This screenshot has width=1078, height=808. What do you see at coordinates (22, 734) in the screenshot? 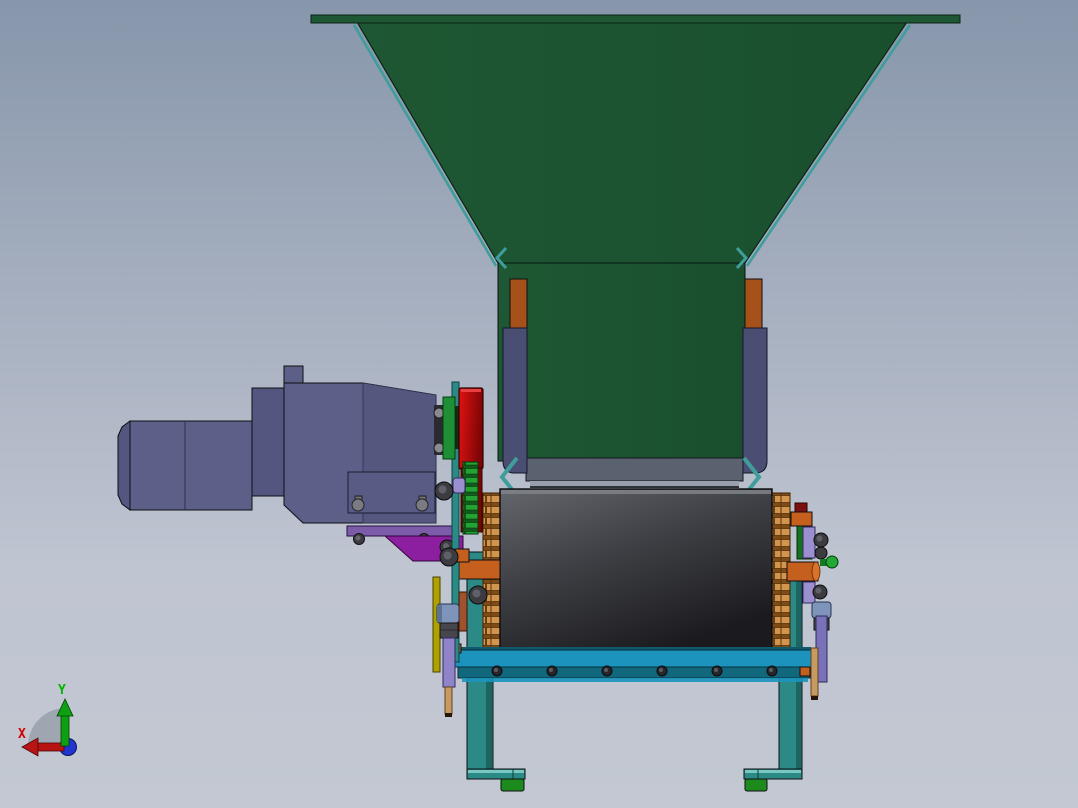
I see `x-axis-label: X` at bounding box center [22, 734].